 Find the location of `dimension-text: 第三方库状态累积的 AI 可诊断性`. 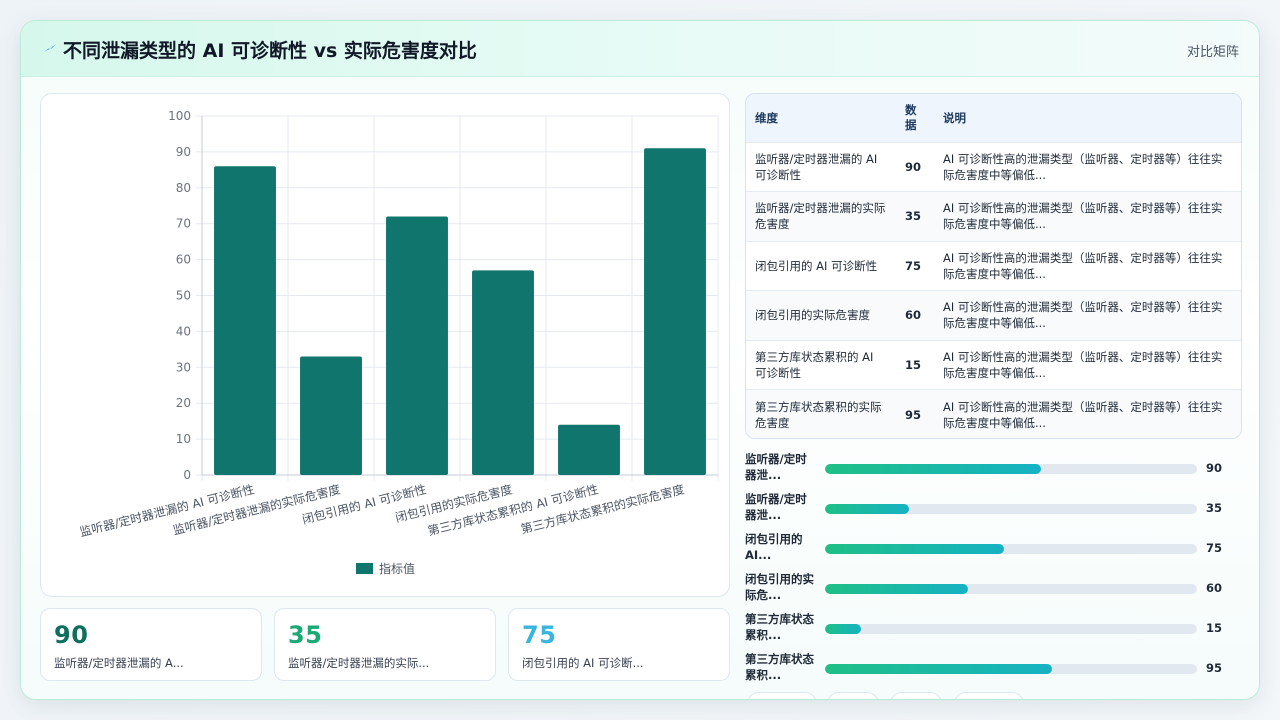

dimension-text: 第三方库状态累积的 AI 可诊断性 is located at coordinates (814, 364).